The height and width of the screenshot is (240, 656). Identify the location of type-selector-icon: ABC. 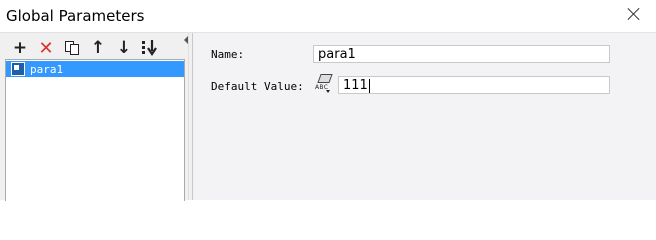
(325, 84).